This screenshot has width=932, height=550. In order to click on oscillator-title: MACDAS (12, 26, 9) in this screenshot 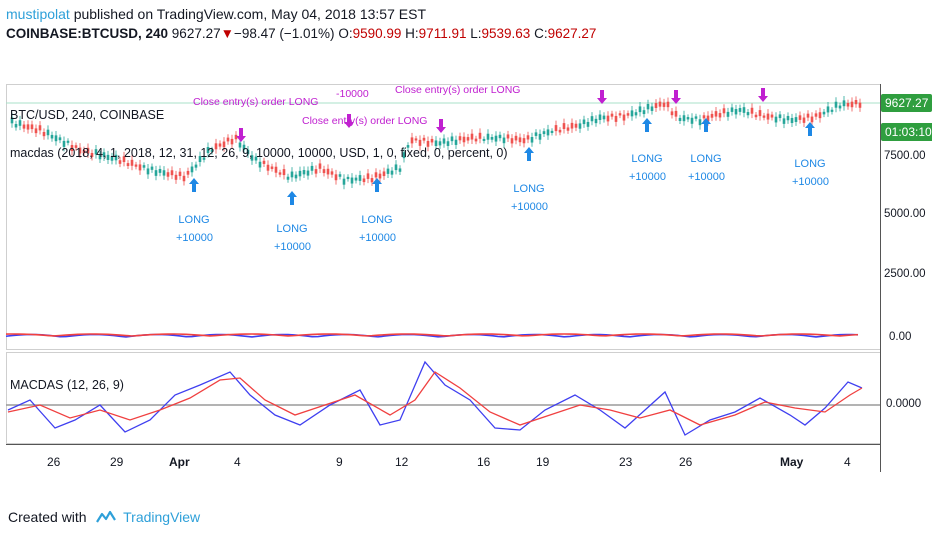, I will do `click(67, 385)`.